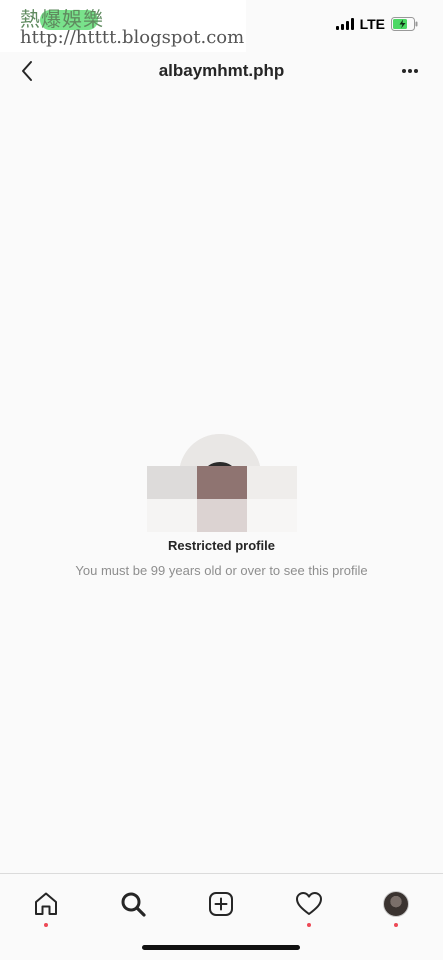 This screenshot has height=960, width=443. Describe the element at coordinates (132, 37) in the screenshot. I see `watermark-url: http://htttt.blogspot.com` at that location.